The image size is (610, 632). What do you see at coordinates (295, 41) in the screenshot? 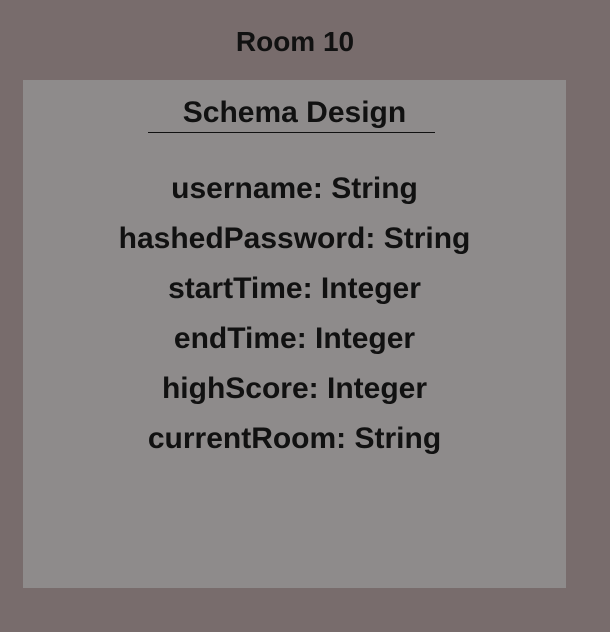
I see `room-title: Room 10` at bounding box center [295, 41].